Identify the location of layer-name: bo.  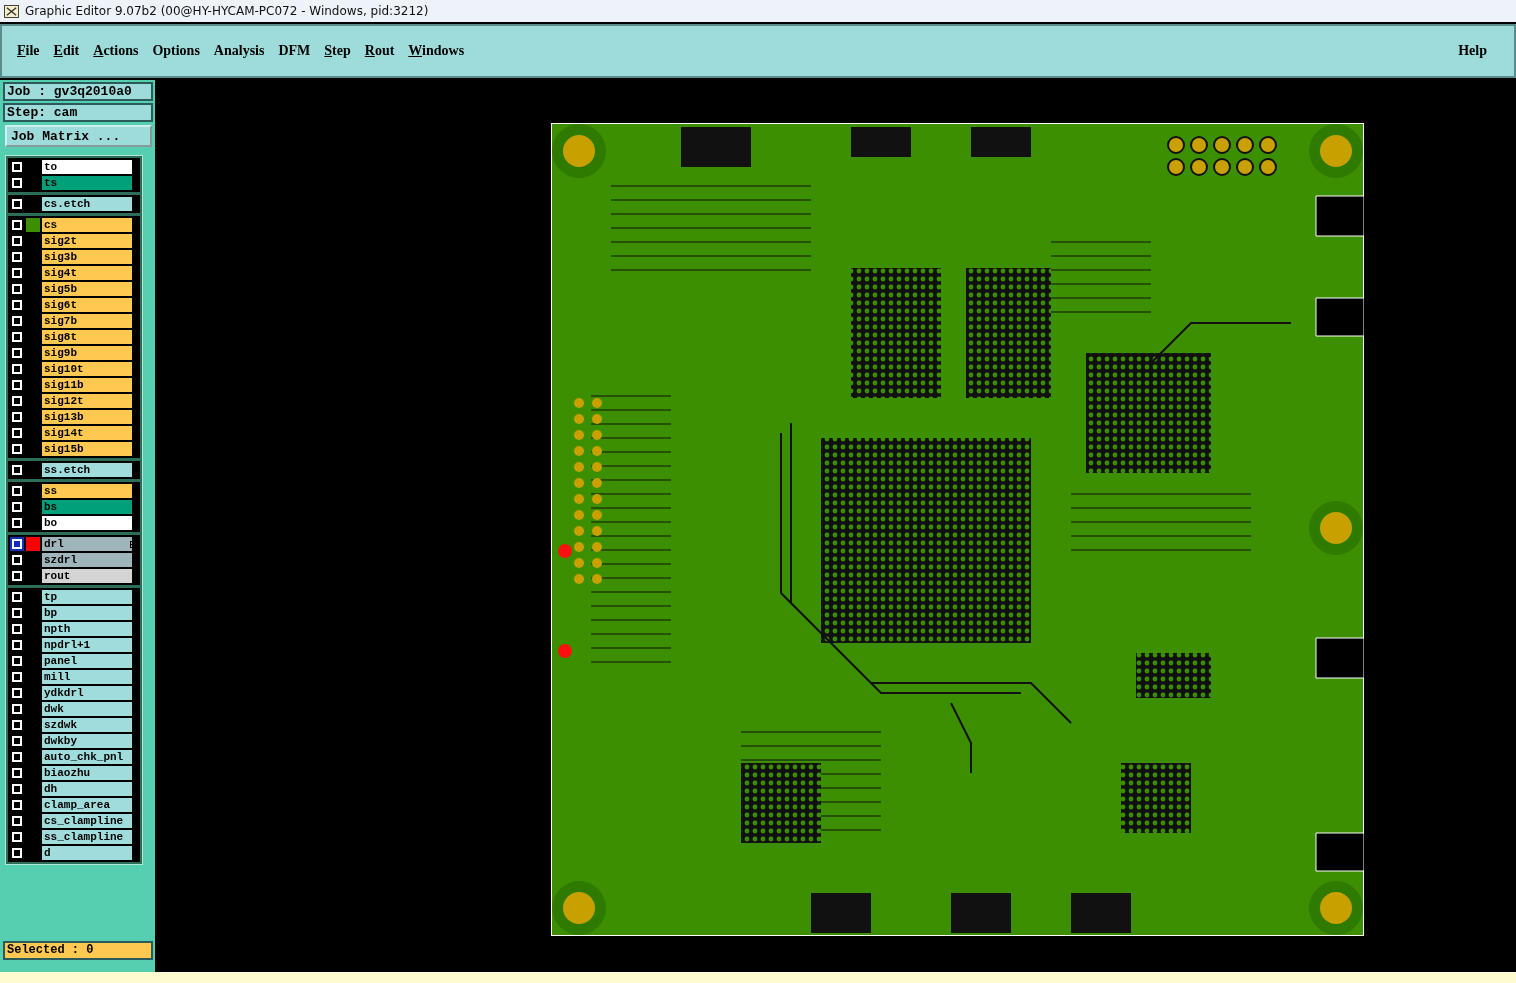
(87, 523).